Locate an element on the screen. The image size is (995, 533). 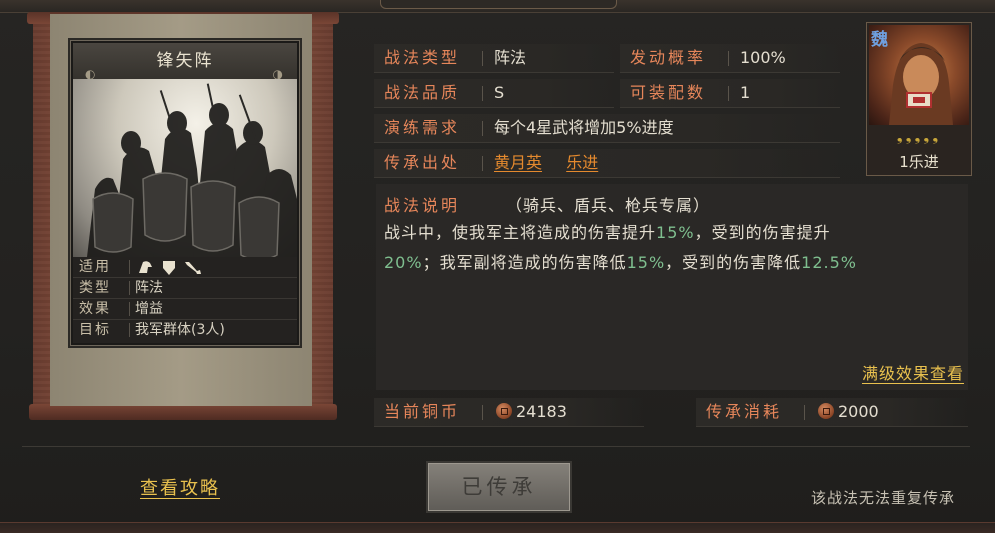
source-link-yue-jin: 乐进 is located at coordinates (582, 162).